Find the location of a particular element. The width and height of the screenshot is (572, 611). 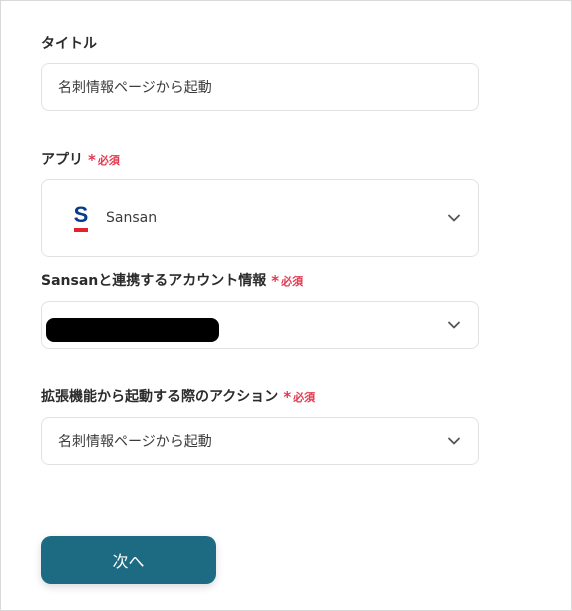

app-name: Sansan is located at coordinates (132, 218).